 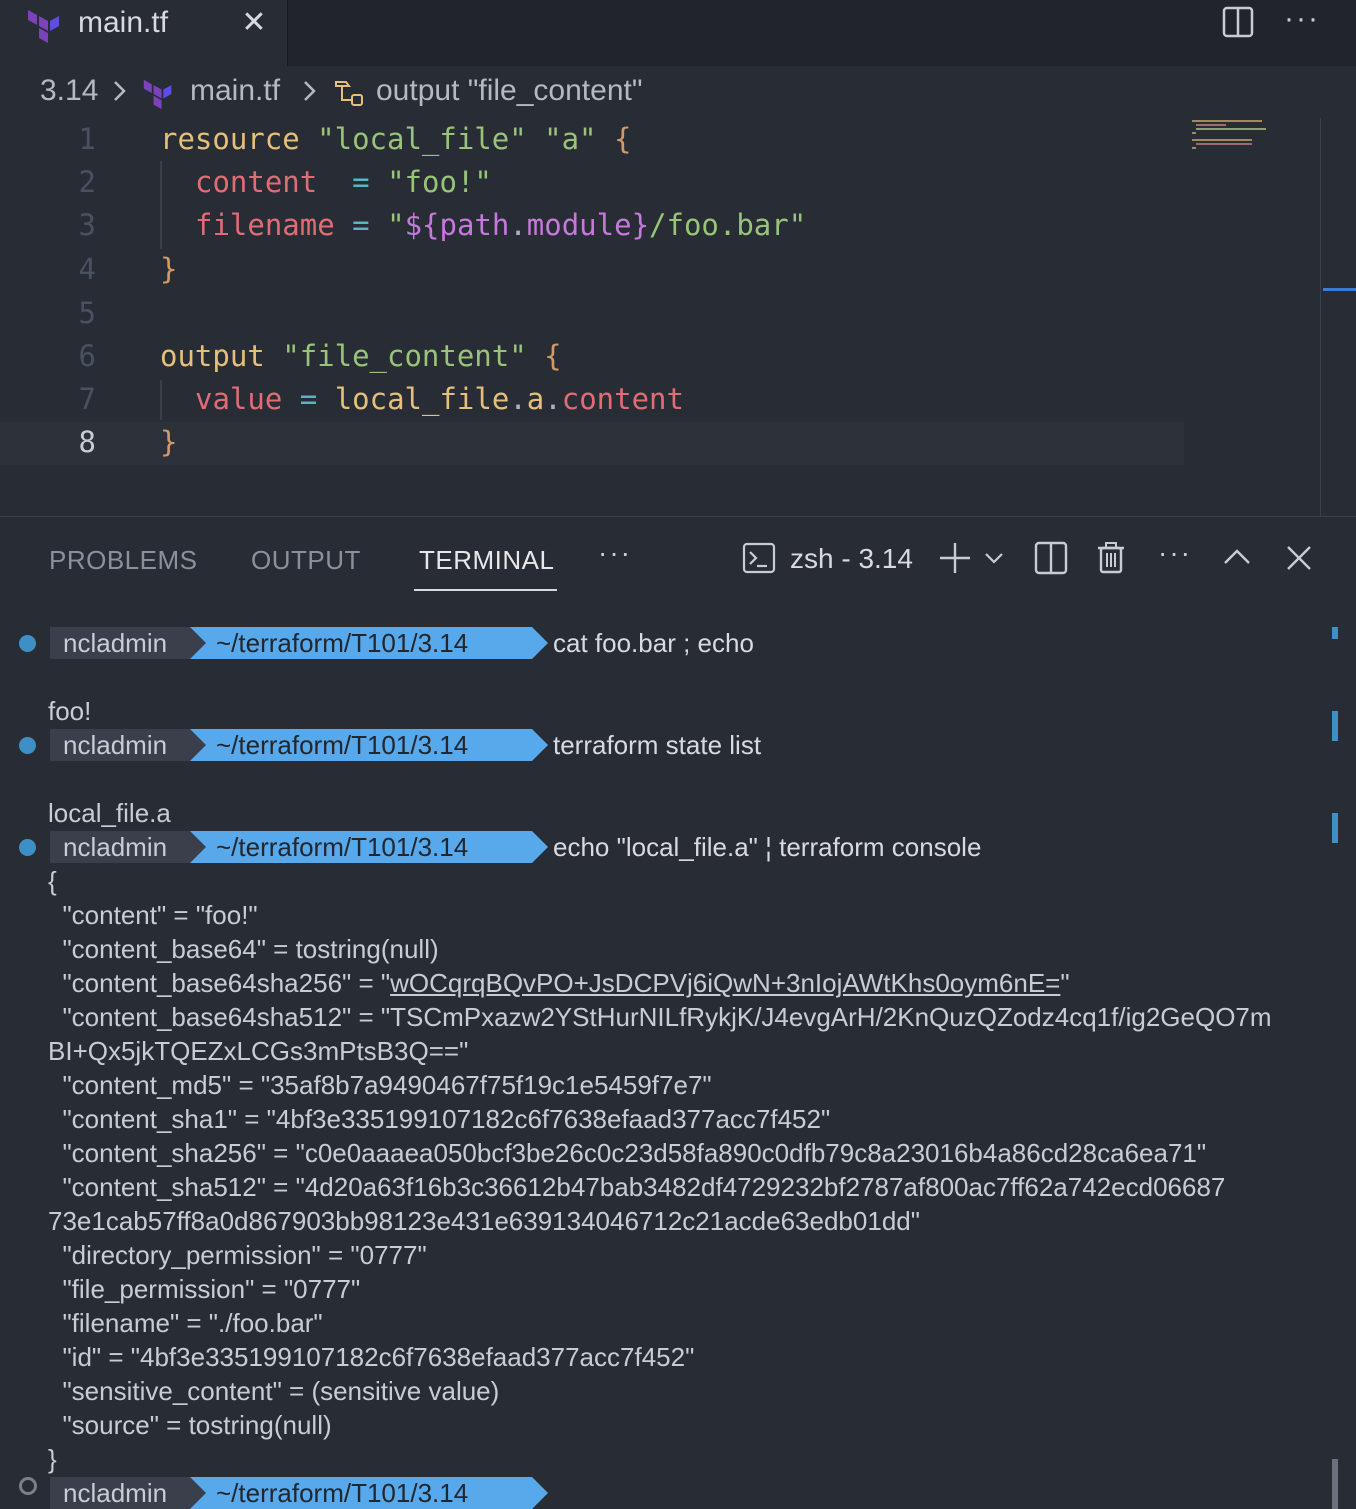 What do you see at coordinates (190, 1425) in the screenshot?
I see `output-line: "source" = tostring(null)` at bounding box center [190, 1425].